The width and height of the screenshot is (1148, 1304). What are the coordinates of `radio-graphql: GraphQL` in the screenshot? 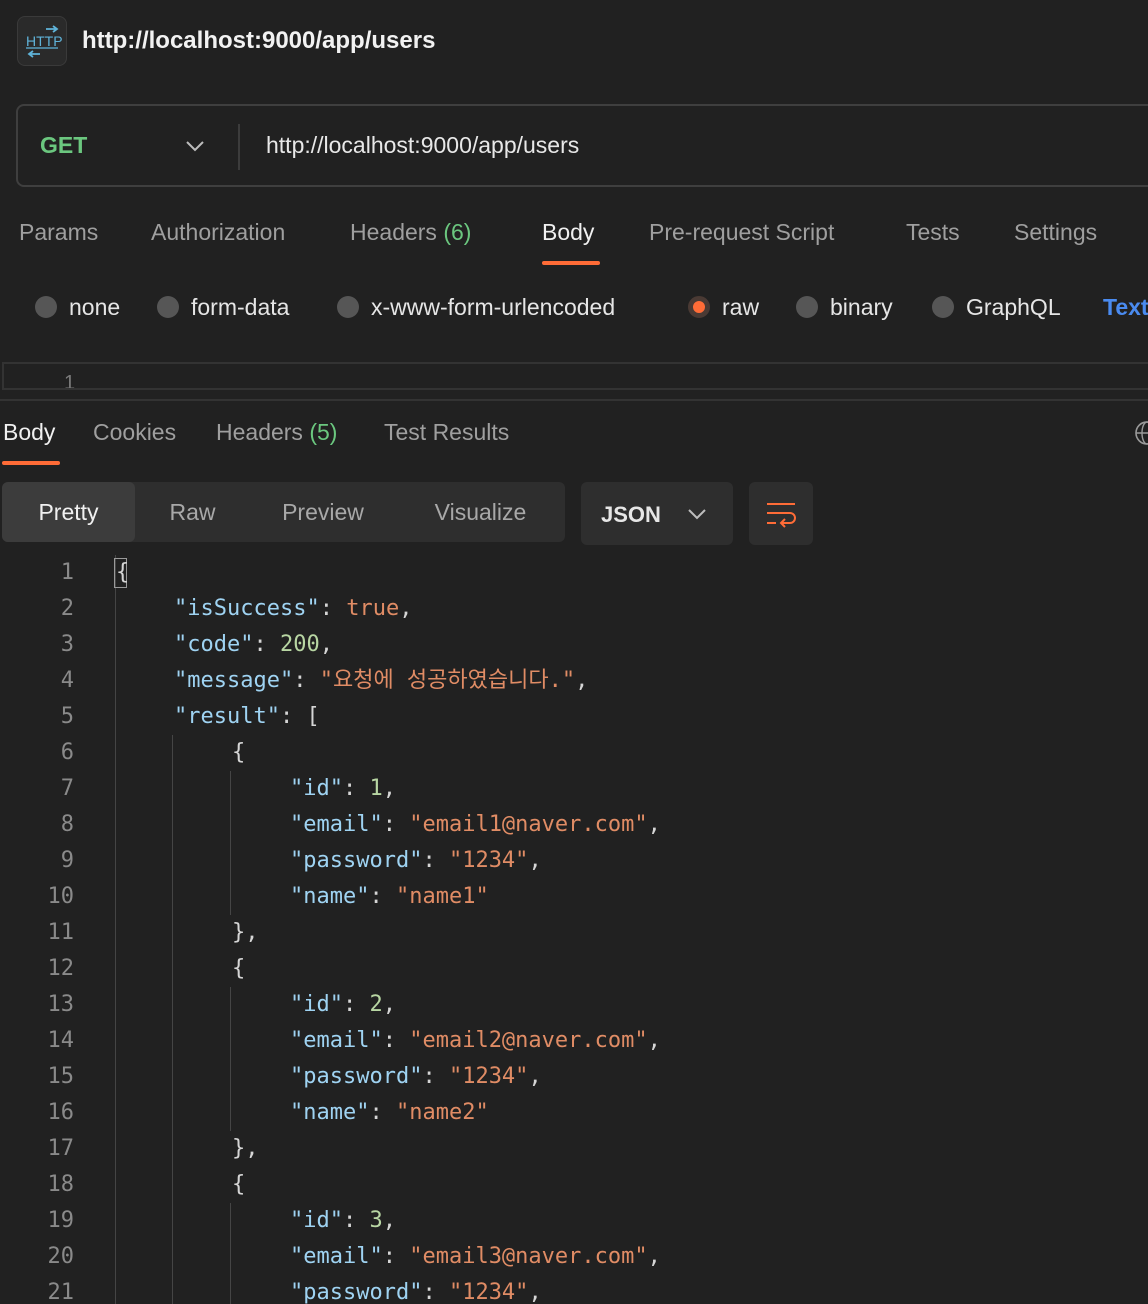 It's located at (996, 307).